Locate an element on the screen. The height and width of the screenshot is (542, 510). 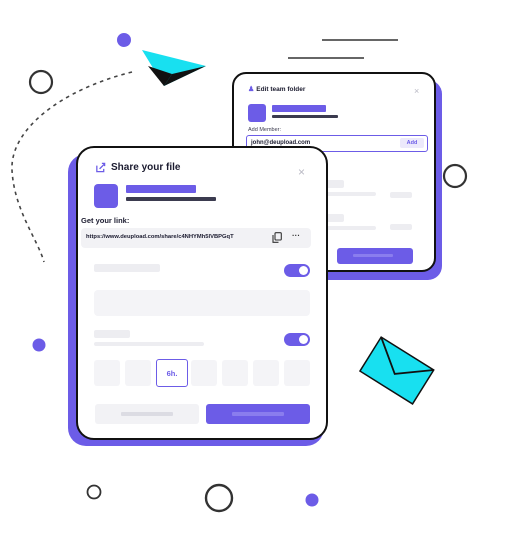
expiration-toggle is located at coordinates (297, 339).